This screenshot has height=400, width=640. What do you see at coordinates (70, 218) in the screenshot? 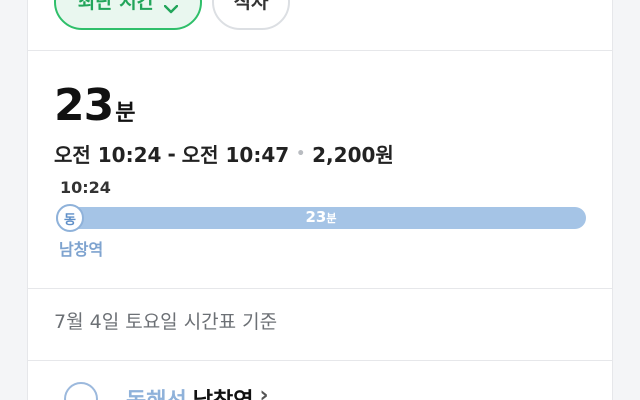
I see `start-station-badge: 동` at bounding box center [70, 218].